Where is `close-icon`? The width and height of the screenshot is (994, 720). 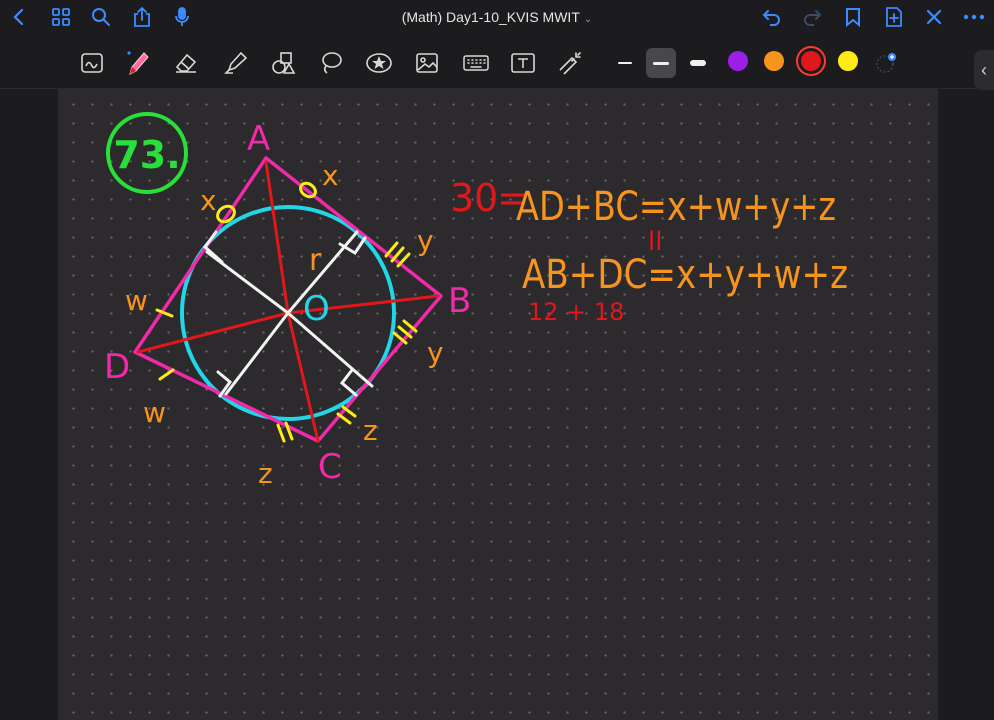 close-icon is located at coordinates (934, 17).